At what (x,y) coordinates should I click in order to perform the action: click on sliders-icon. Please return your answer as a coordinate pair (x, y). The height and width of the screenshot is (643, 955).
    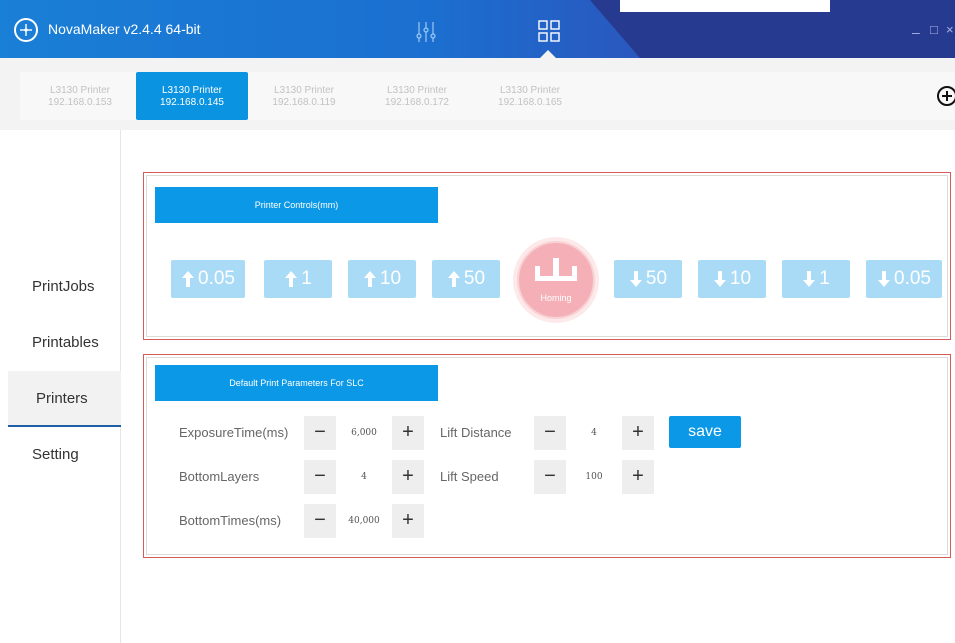
    Looking at the image, I should click on (426, 34).